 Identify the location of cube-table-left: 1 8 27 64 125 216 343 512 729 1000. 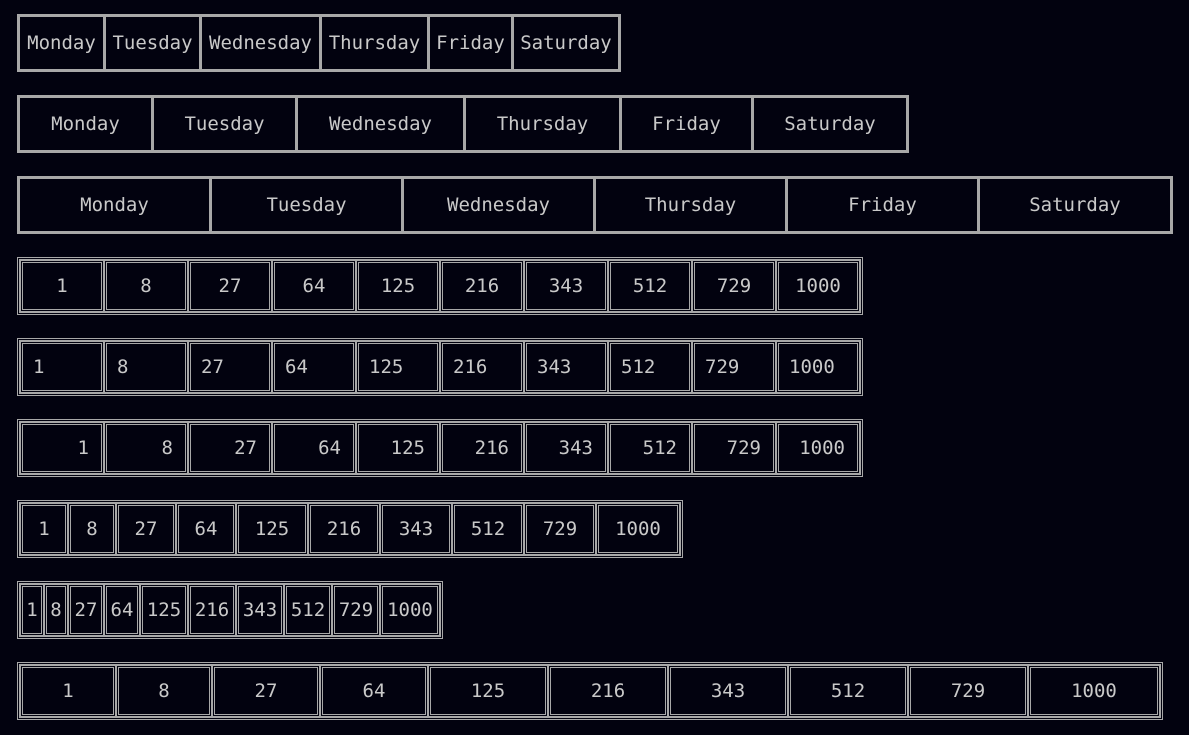
(440, 367).